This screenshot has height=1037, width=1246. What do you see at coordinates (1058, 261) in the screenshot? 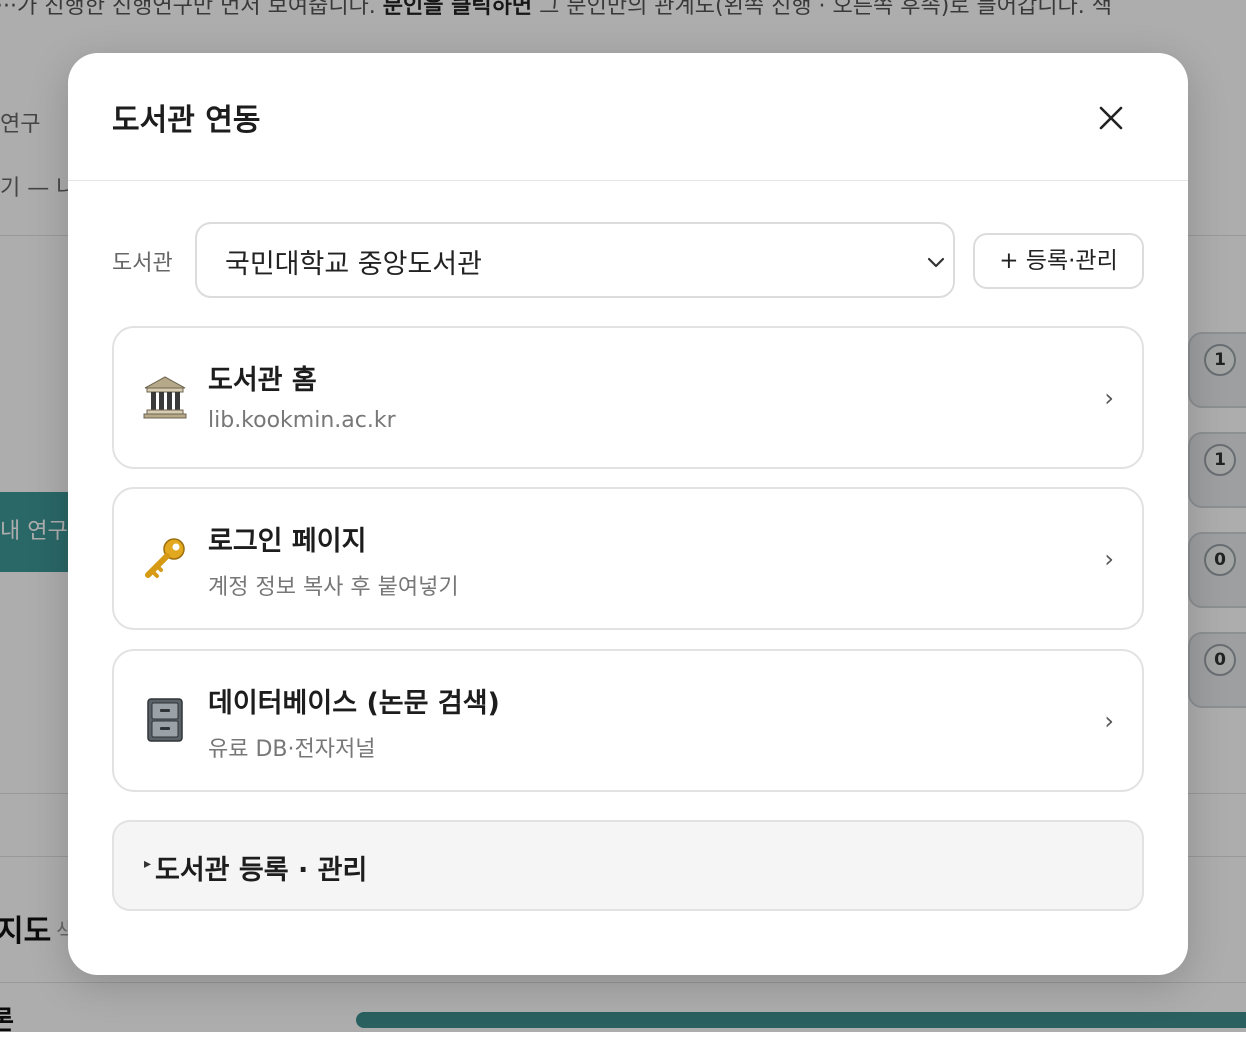
I see `register-manage-button: + 등록·관리` at bounding box center [1058, 261].